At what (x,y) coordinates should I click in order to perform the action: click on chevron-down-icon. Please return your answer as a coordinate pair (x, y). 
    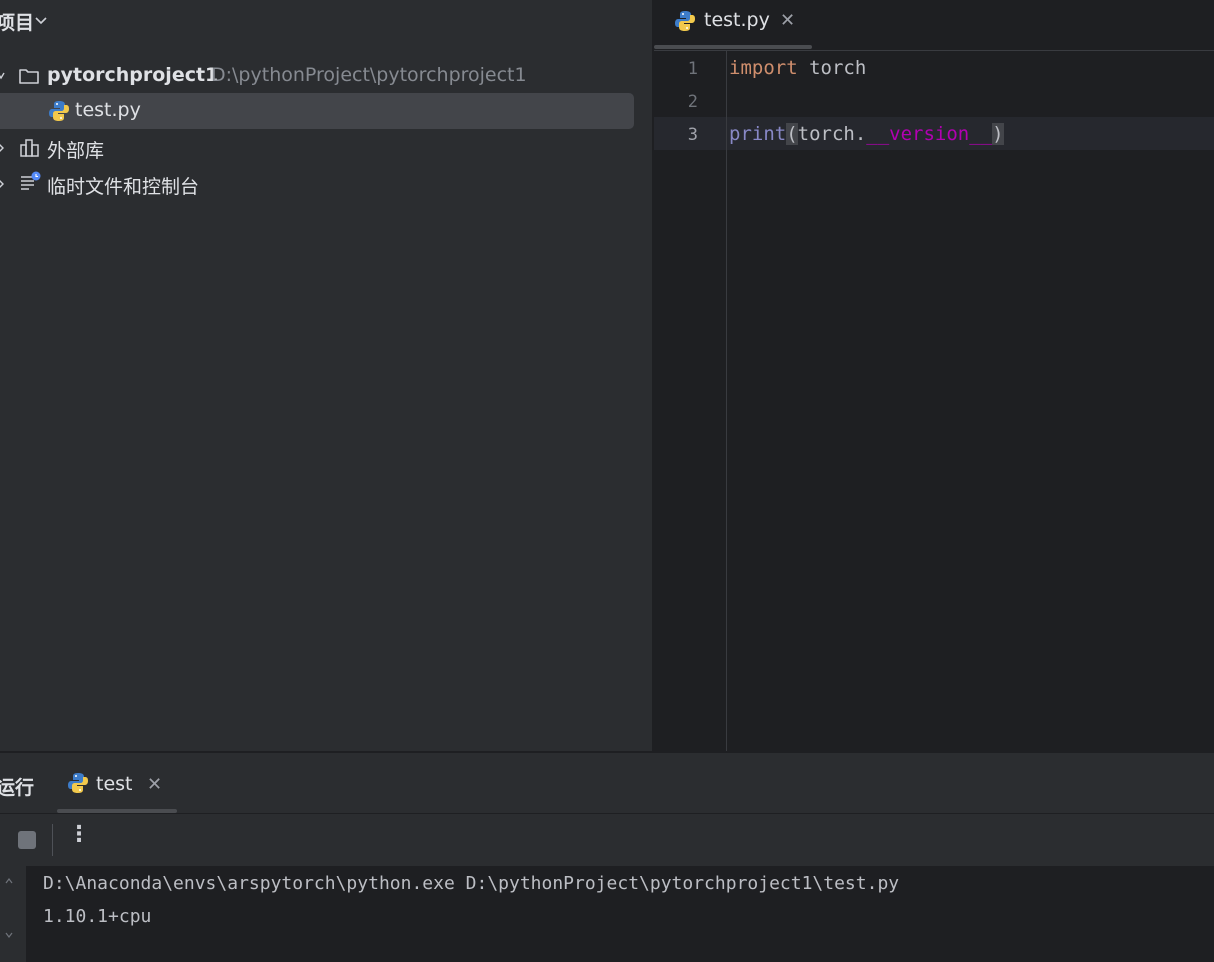
    Looking at the image, I should click on (41, 20).